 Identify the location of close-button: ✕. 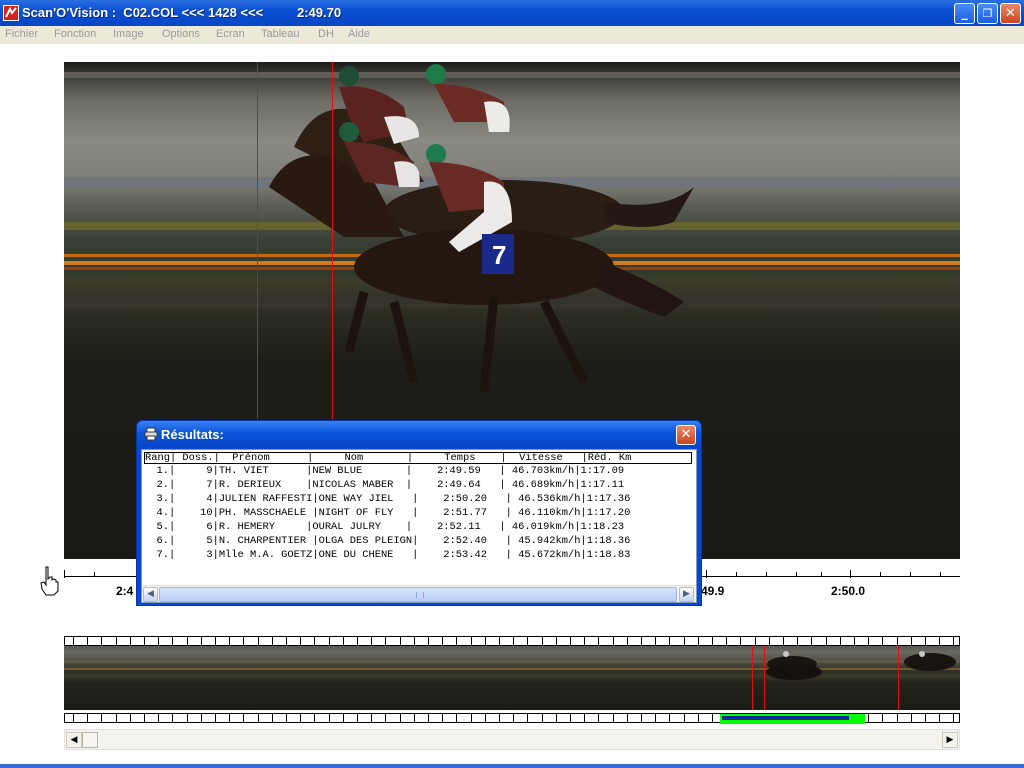
(1010, 13).